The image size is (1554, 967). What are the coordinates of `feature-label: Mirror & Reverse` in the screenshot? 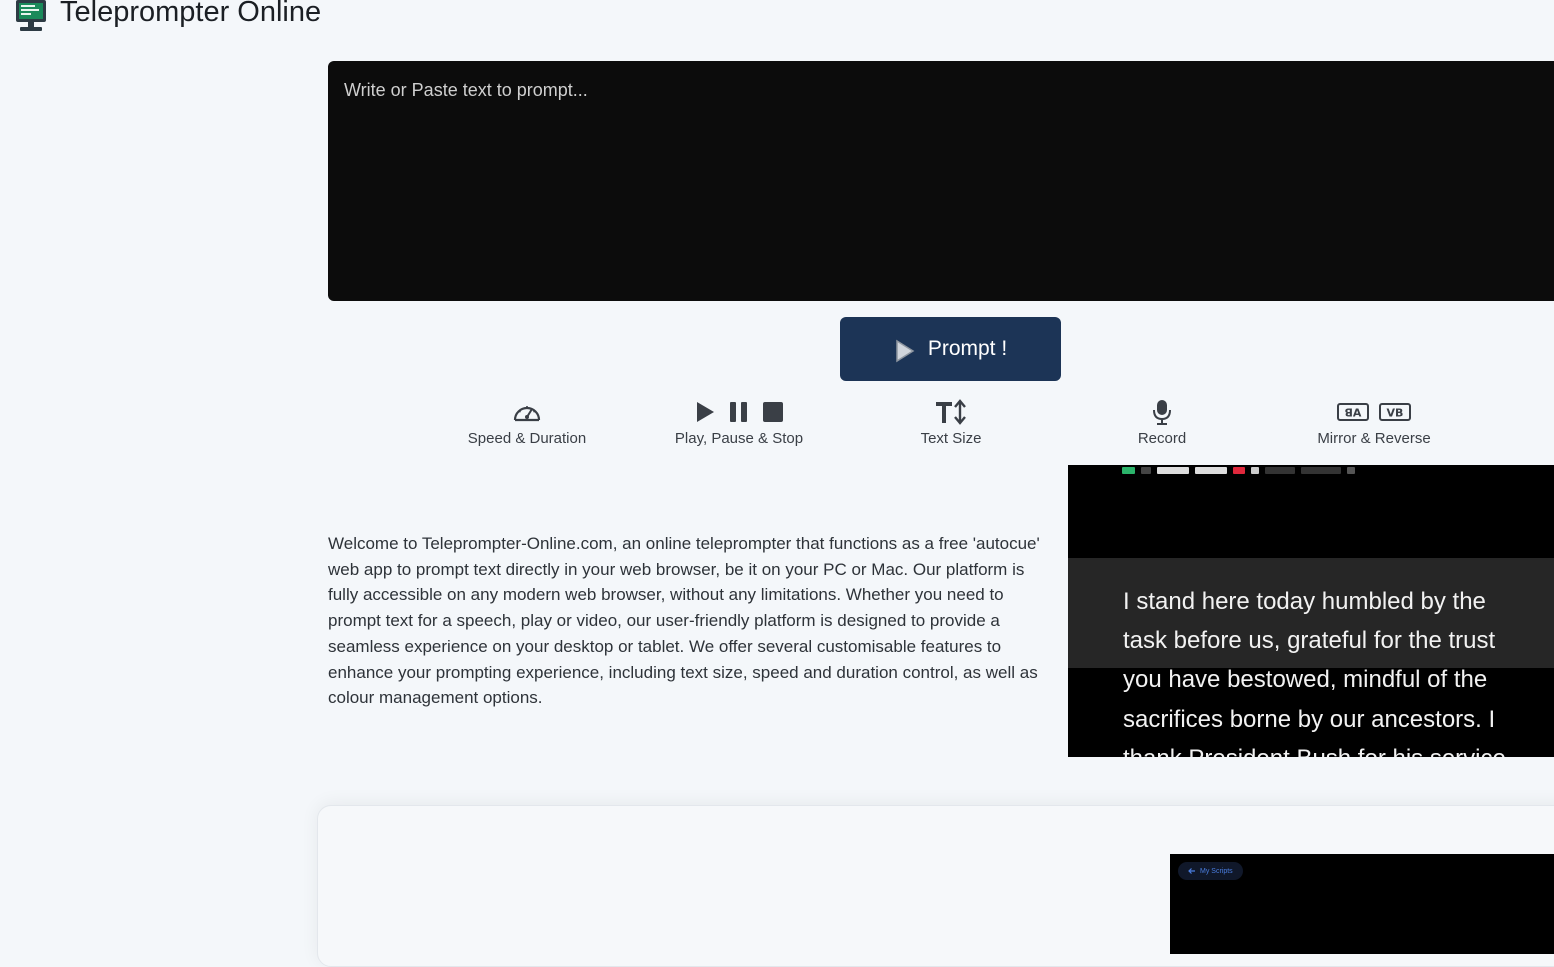 It's located at (1374, 438).